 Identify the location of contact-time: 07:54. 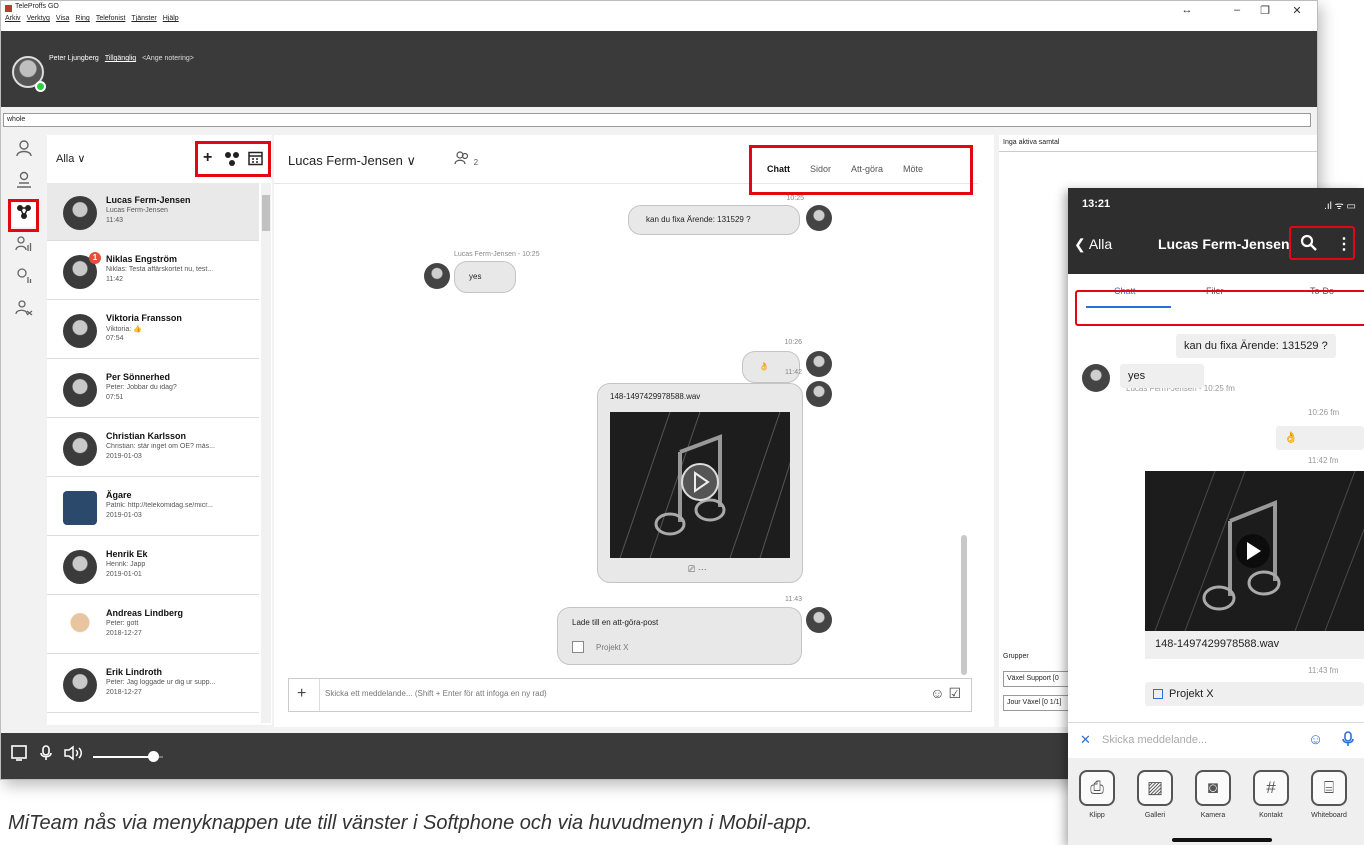
(115, 338).